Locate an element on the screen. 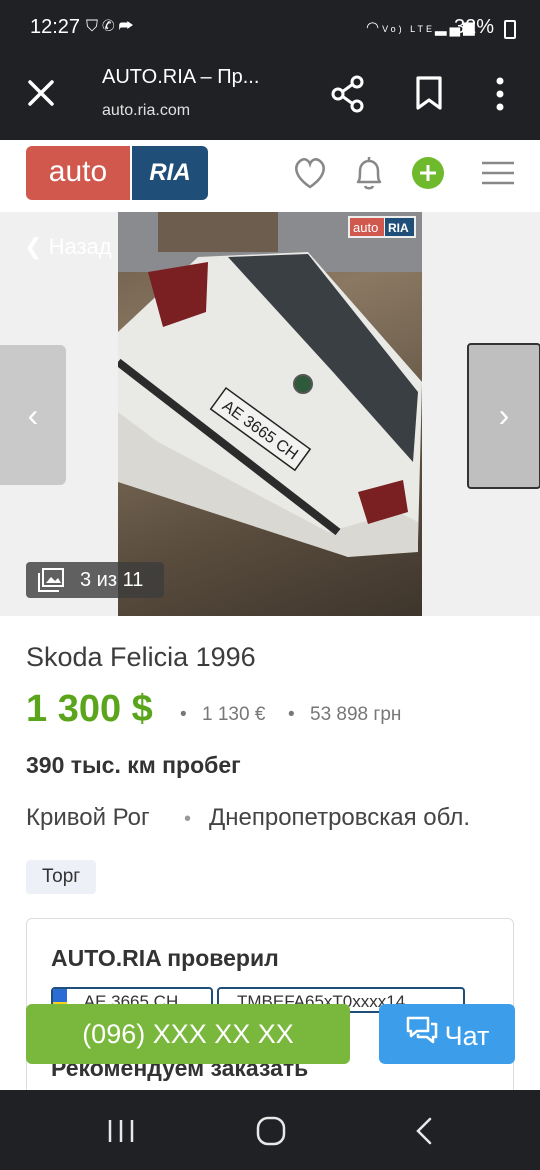  next-photo-button: › is located at coordinates (503, 416).